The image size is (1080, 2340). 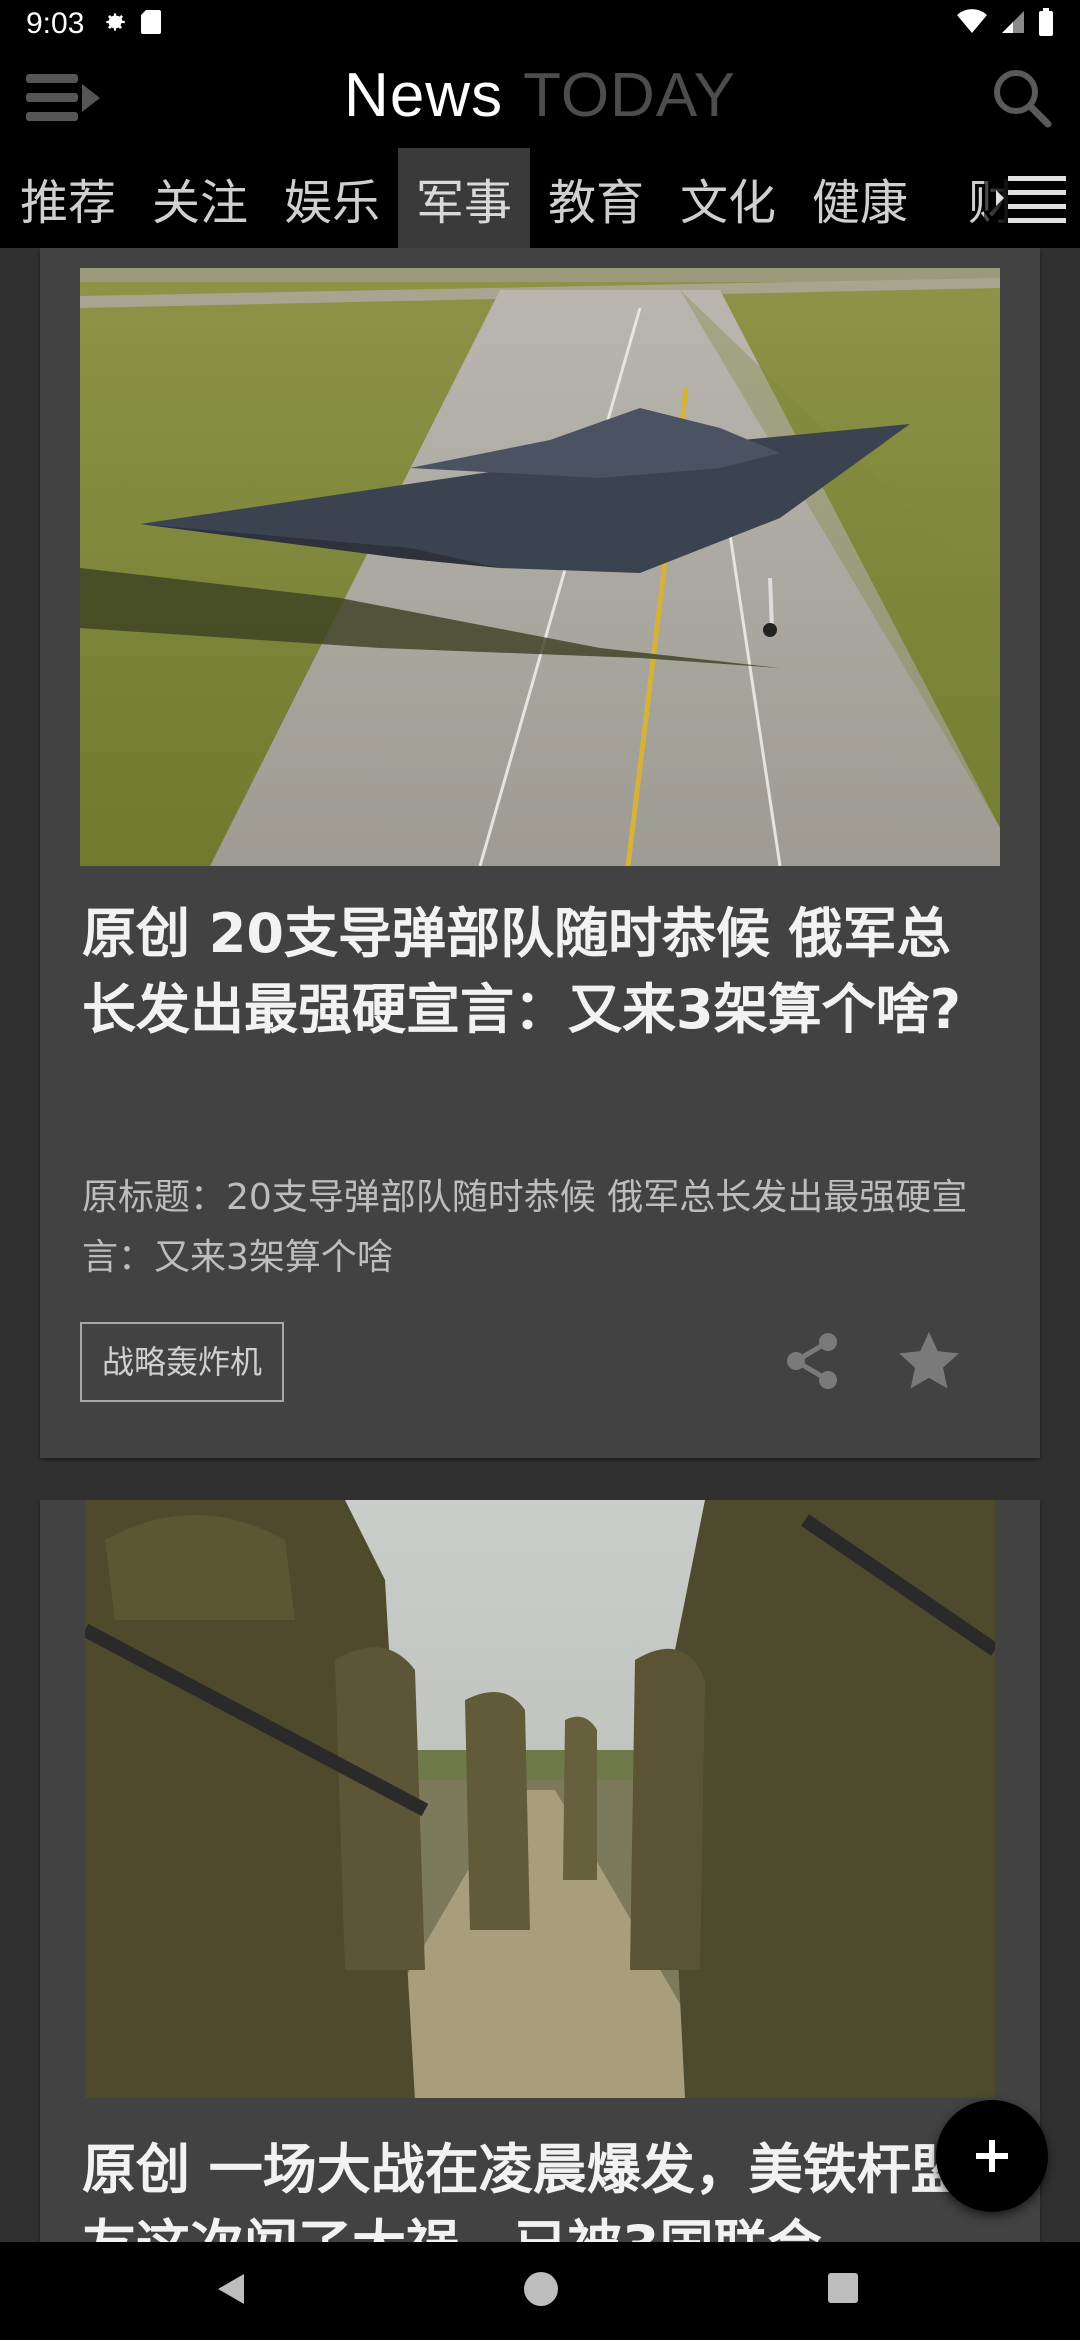 I want to click on add-button, so click(x=992, y=2156).